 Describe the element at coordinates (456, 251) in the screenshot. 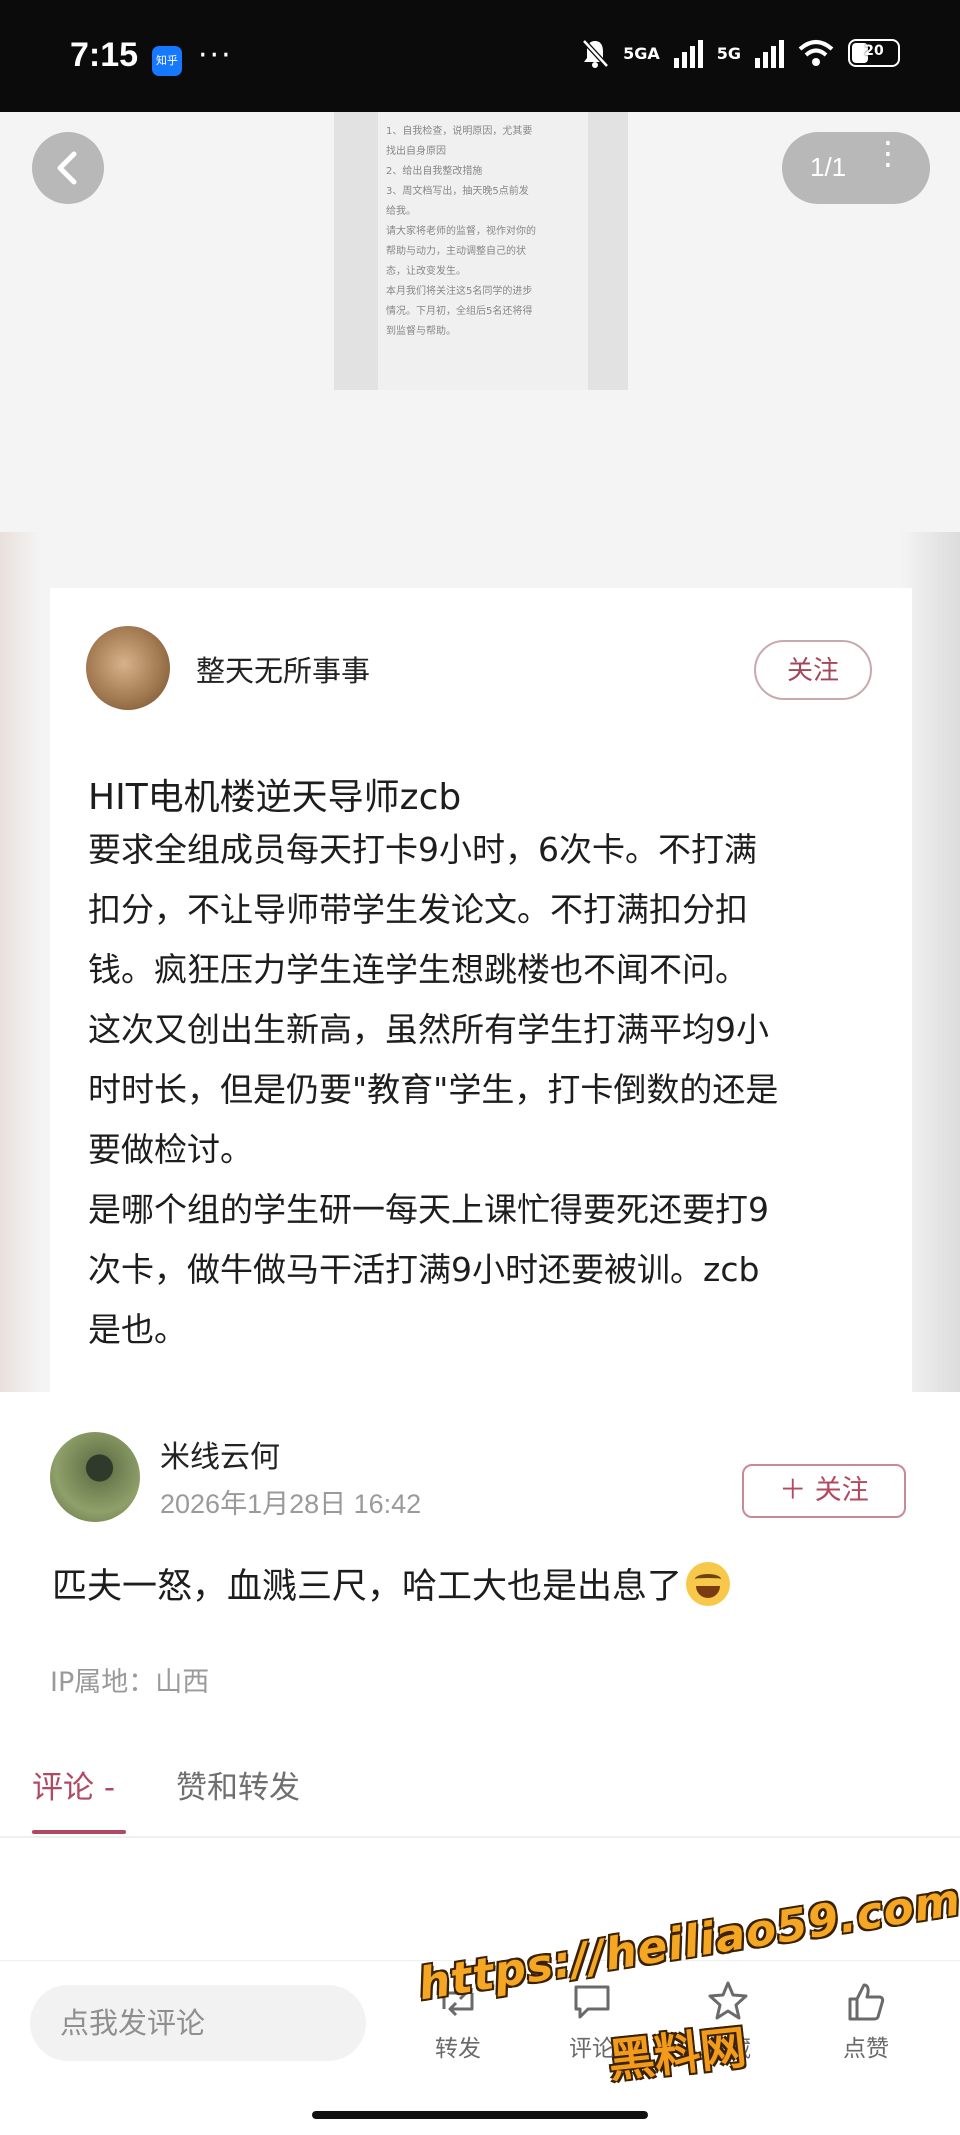

I see `screenshot-line: 帮助与动力，主动调整自己的状` at that location.